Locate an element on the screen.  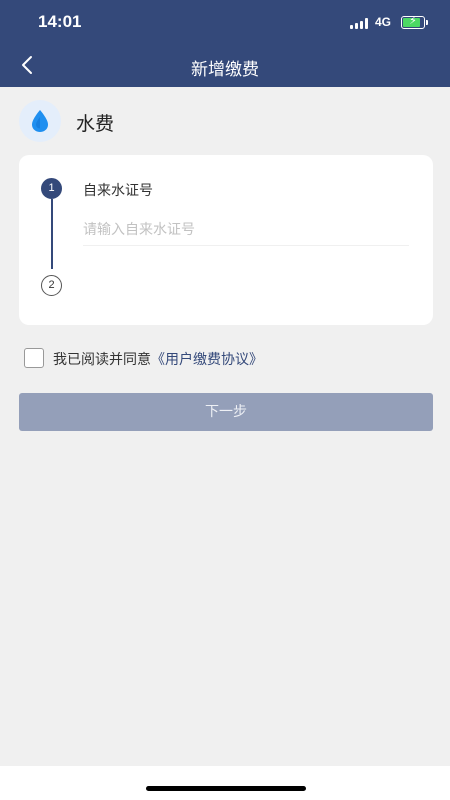
next-step-button: 下一步 is located at coordinates (226, 412).